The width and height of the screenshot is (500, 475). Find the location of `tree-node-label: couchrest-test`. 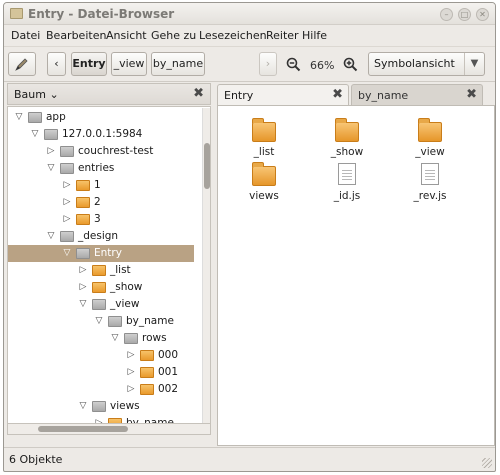

tree-node-label: couchrest-test is located at coordinates (116, 151).